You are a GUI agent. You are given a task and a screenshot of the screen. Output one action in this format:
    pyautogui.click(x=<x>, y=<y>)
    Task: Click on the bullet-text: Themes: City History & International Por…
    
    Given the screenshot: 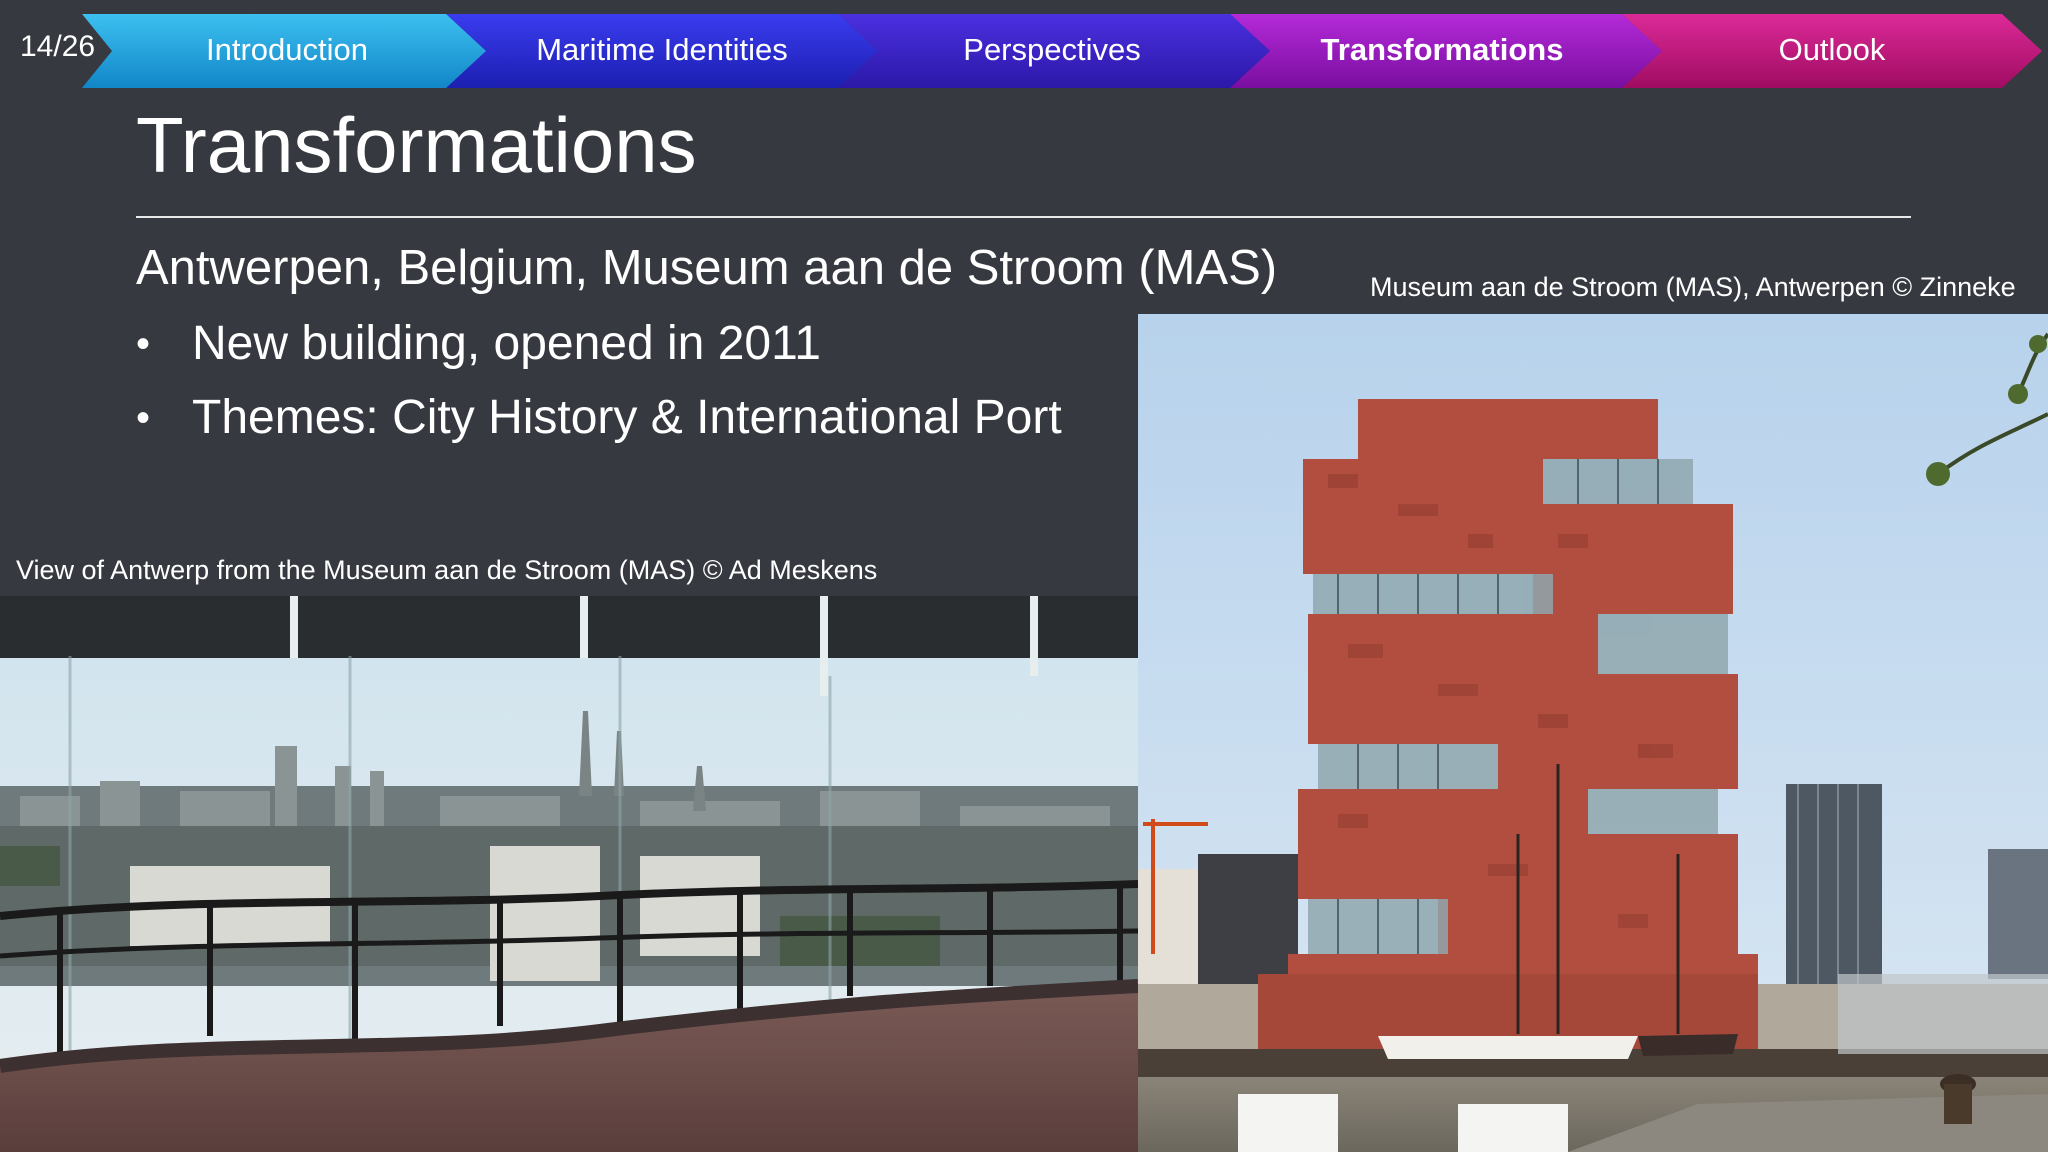 What is the action you would take?
    pyautogui.click(x=627, y=417)
    